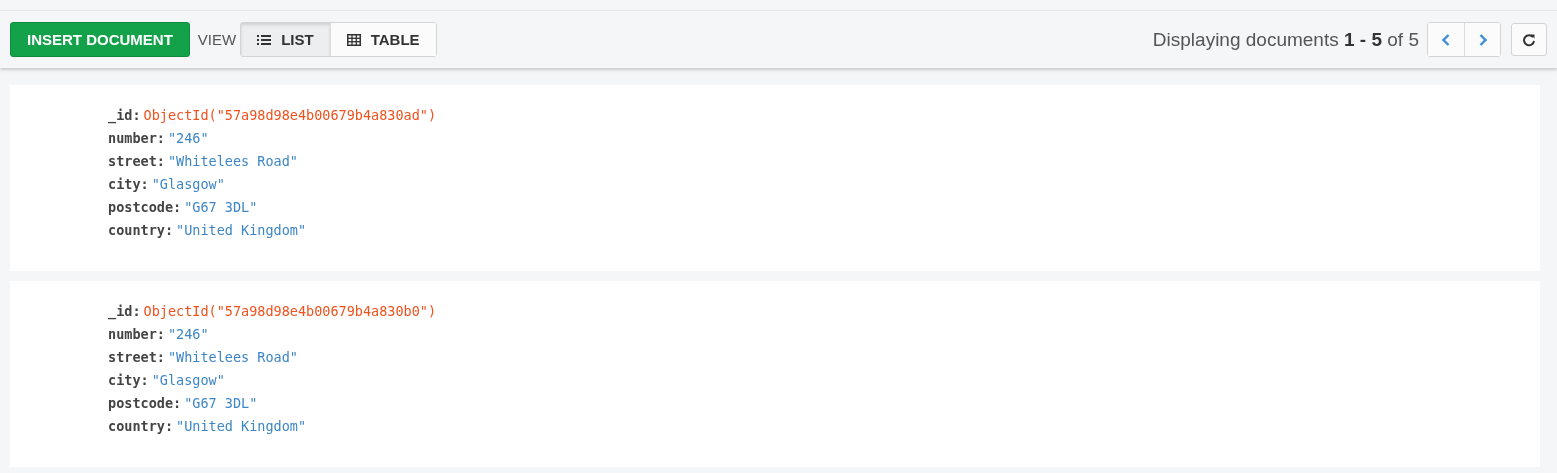 The width and height of the screenshot is (1557, 473). Describe the element at coordinates (285, 39) in the screenshot. I see `view-tab: LIST` at that location.